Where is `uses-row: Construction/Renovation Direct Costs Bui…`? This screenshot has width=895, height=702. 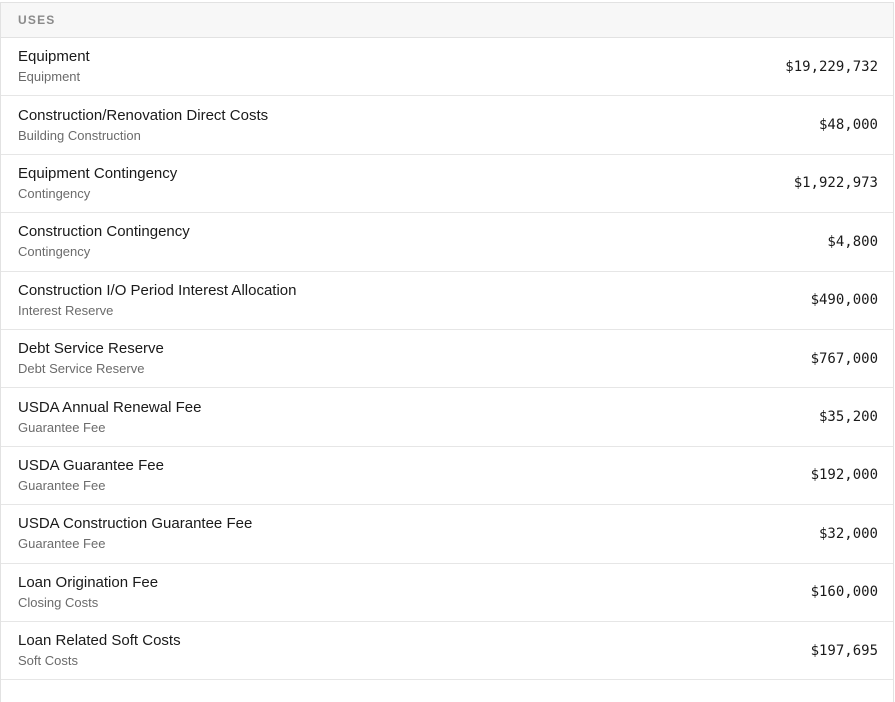 uses-row: Construction/Renovation Direct Costs Bui… is located at coordinates (447, 125).